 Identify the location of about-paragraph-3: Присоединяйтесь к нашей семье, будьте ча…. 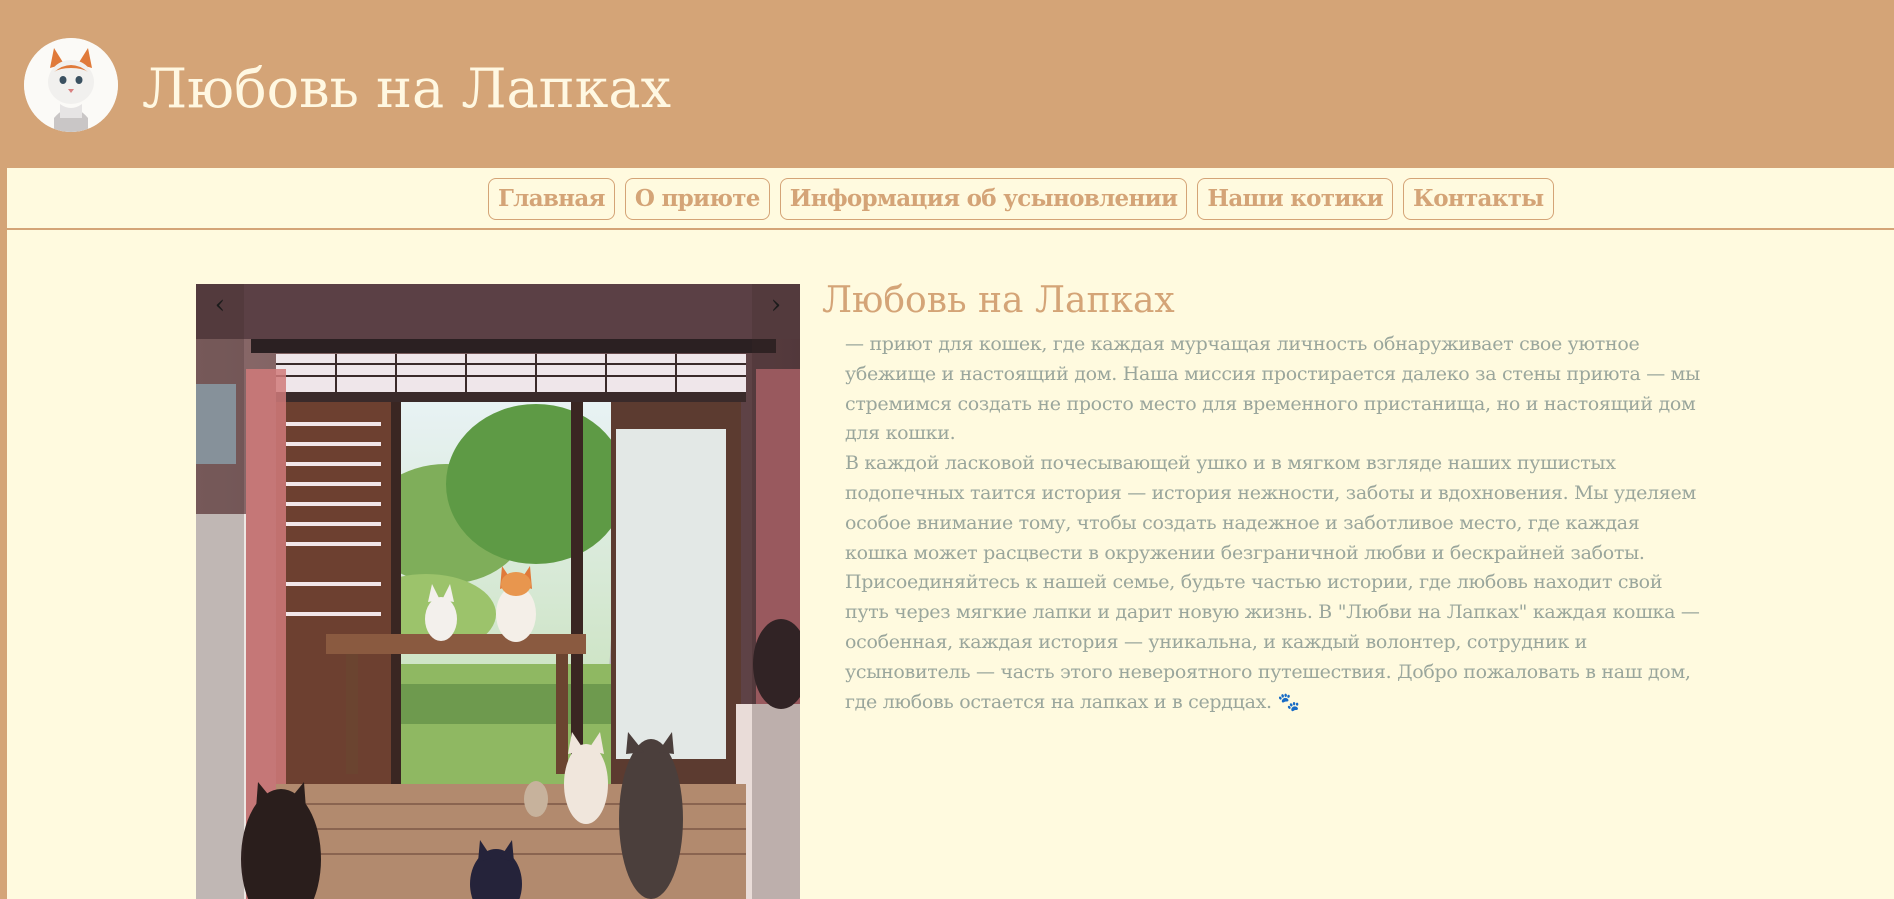
(1275, 642).